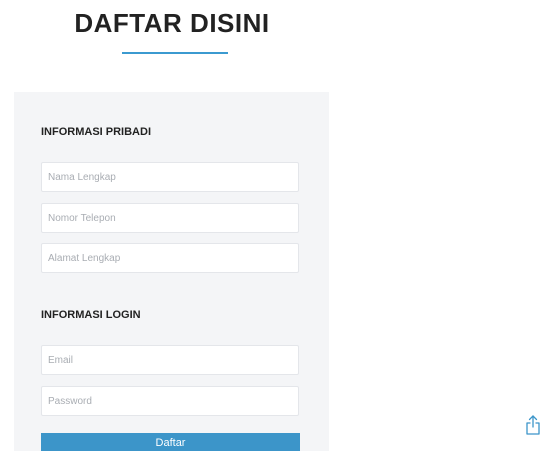  Describe the element at coordinates (170, 177) in the screenshot. I see `full-name-input` at that location.